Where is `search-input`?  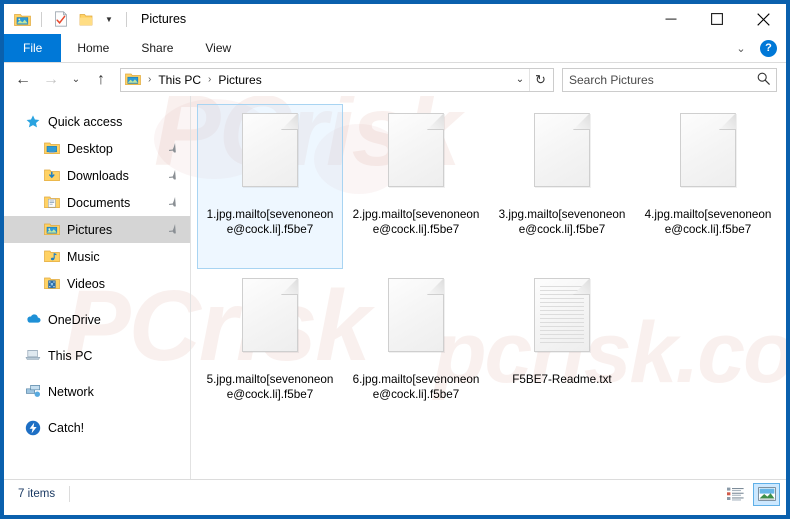 search-input is located at coordinates (663, 79).